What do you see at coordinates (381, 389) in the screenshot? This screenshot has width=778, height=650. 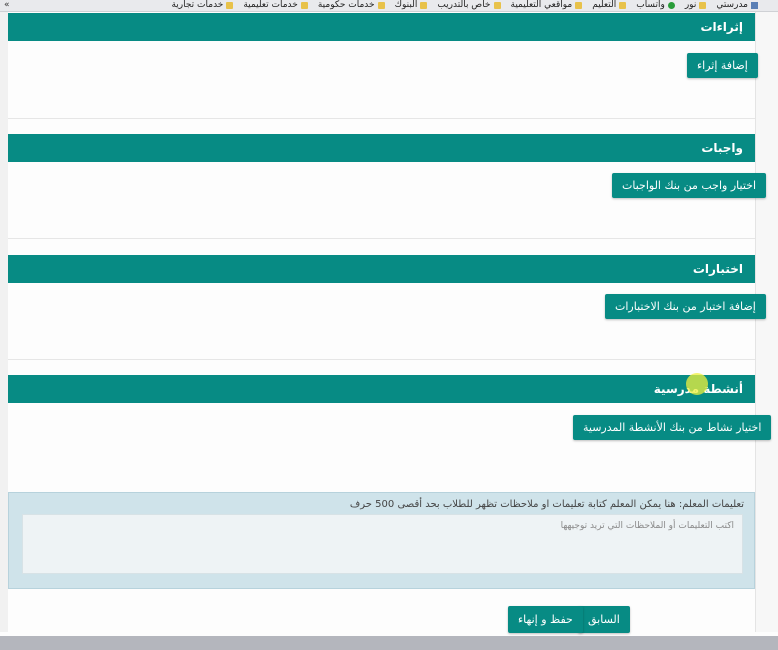 I see `activities-header: أنشطة مدرسية` at bounding box center [381, 389].